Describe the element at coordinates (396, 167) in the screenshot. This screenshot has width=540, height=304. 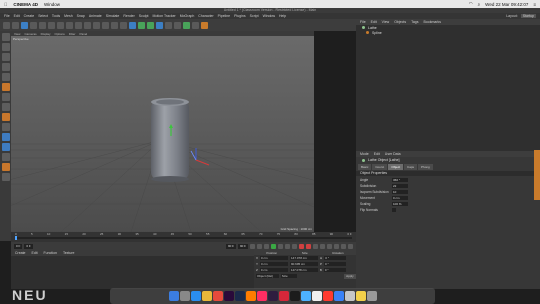
I see `tab-object: Object` at that location.